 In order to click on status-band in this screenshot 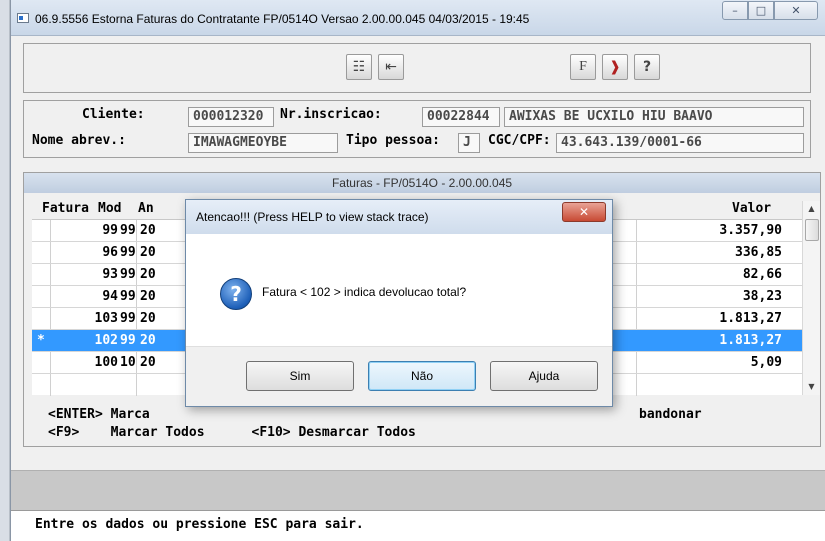, I will do `click(418, 490)`.